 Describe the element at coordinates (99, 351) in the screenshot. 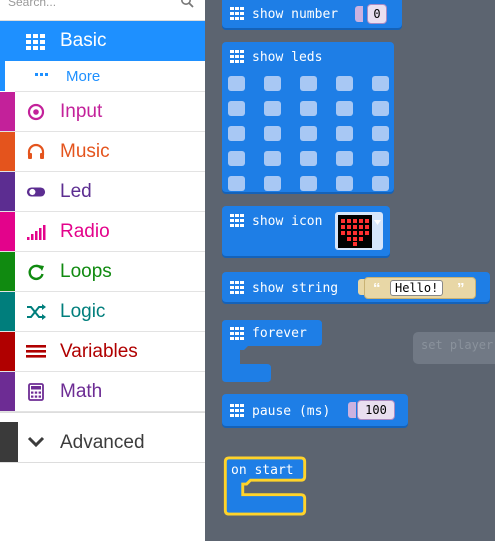

I see `category-label: Variables` at that location.